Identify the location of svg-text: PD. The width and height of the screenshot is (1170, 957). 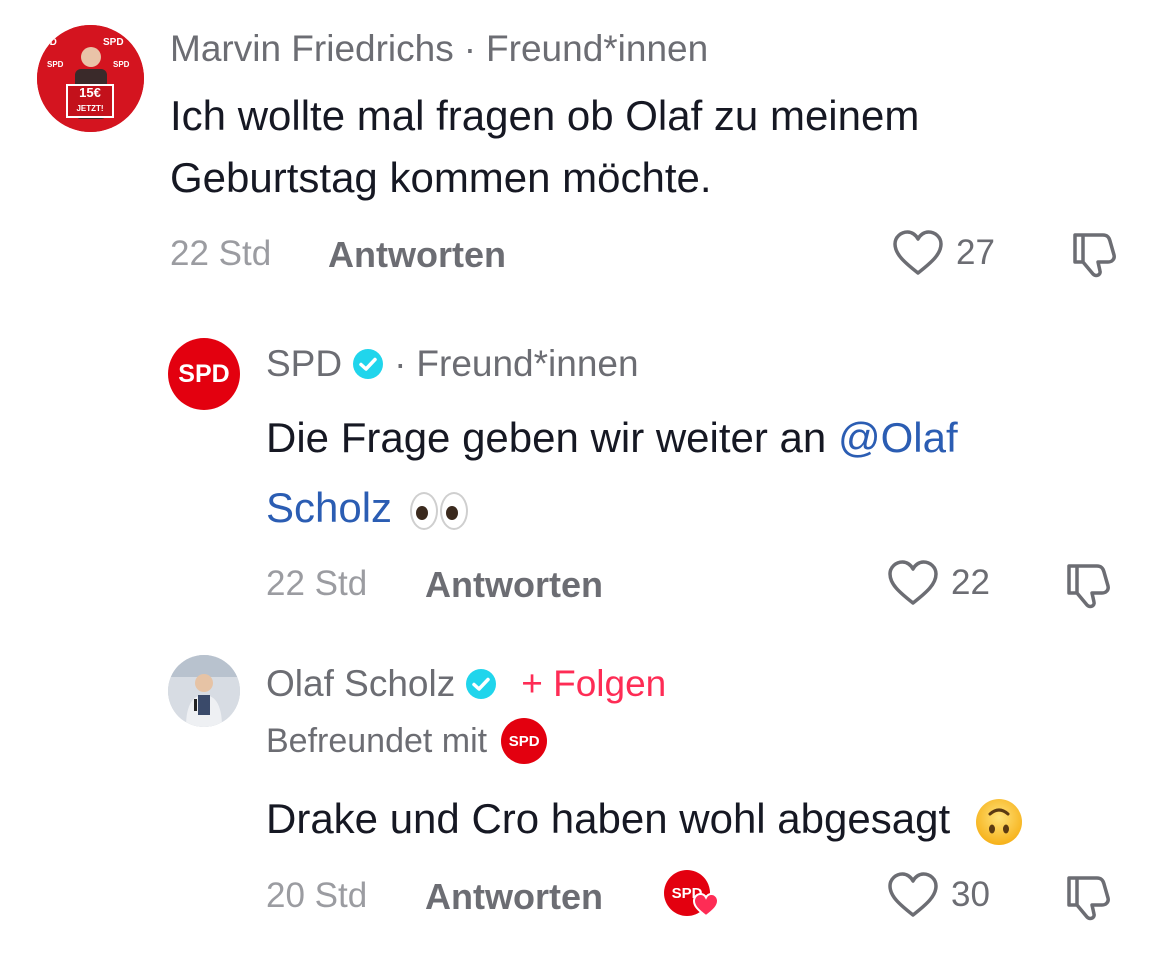
(50, 42).